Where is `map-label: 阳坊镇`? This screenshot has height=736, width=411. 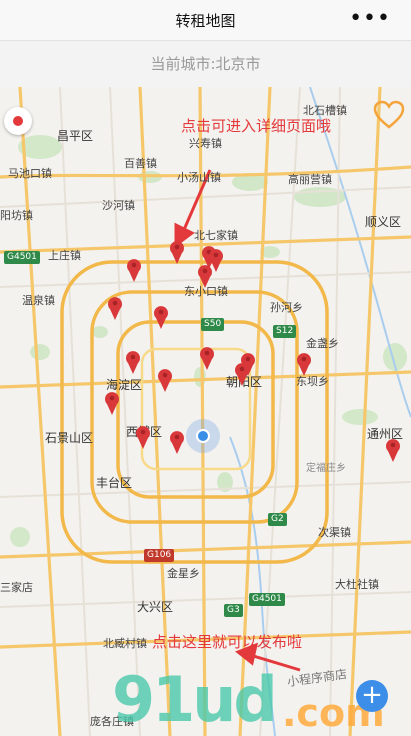 map-label: 阳坊镇 is located at coordinates (16, 215).